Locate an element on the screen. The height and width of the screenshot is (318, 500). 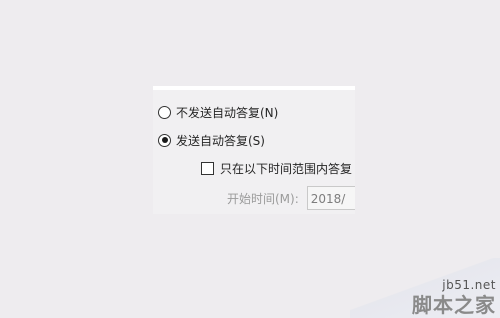
time-range-checkbox-row: 只在以下时间范围内答复 is located at coordinates (276, 168).